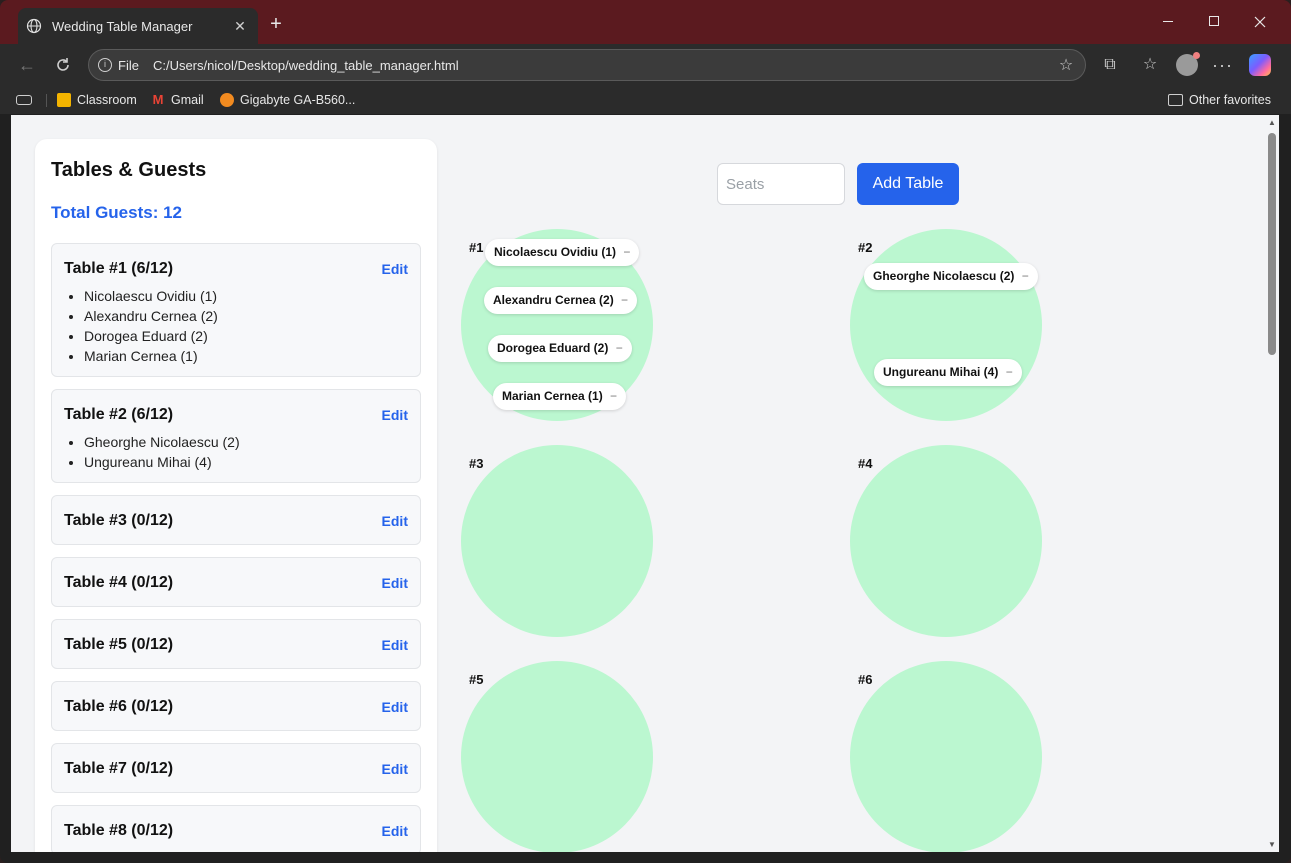 The image size is (1291, 863). I want to click on info-icon: i, so click(105, 65).